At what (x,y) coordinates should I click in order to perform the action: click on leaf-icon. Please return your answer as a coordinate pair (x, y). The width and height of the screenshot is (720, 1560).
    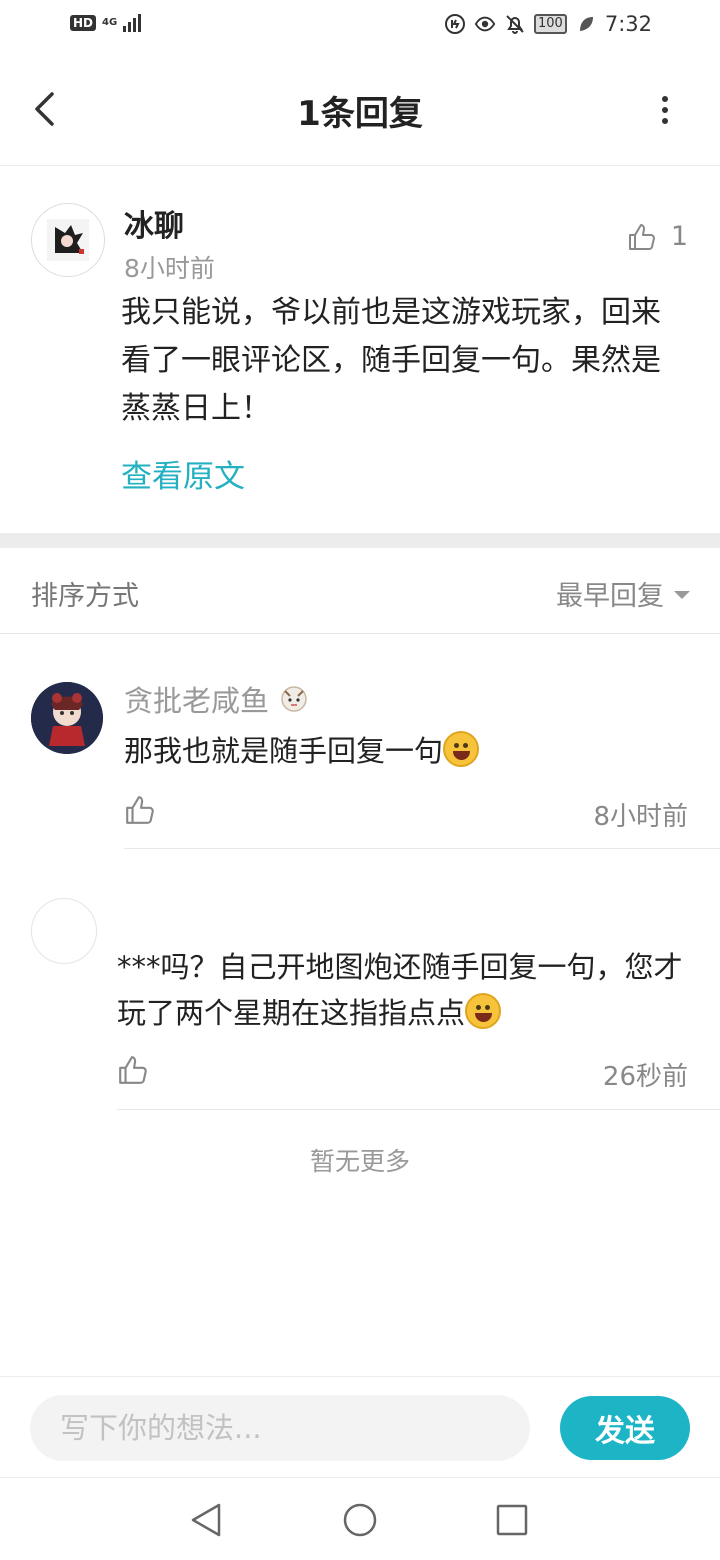
    Looking at the image, I should click on (586, 24).